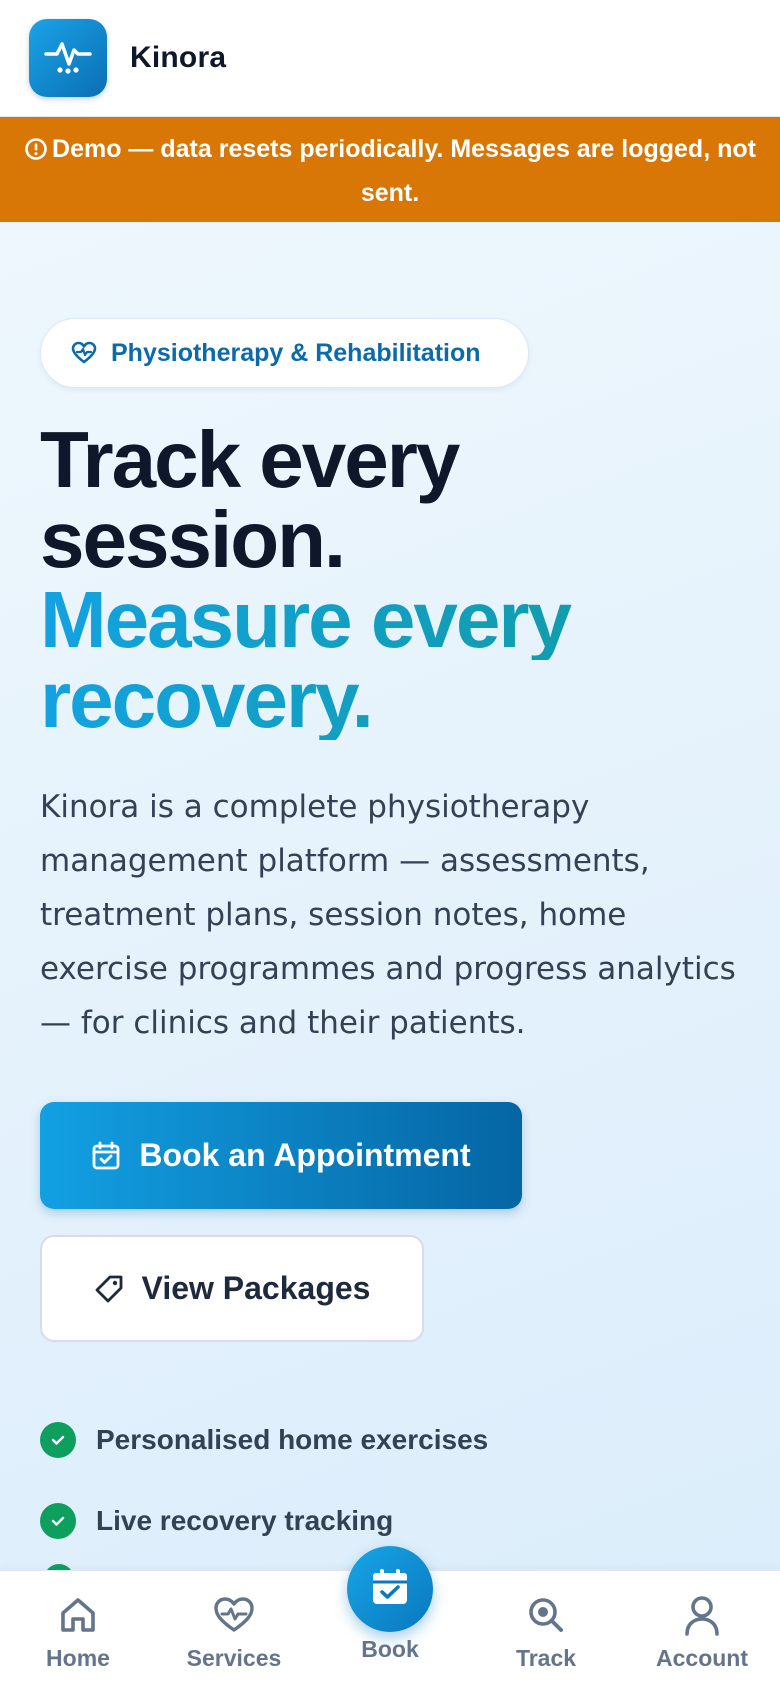  I want to click on badge-label: Physiotherapy & Rehabilitation, so click(296, 352).